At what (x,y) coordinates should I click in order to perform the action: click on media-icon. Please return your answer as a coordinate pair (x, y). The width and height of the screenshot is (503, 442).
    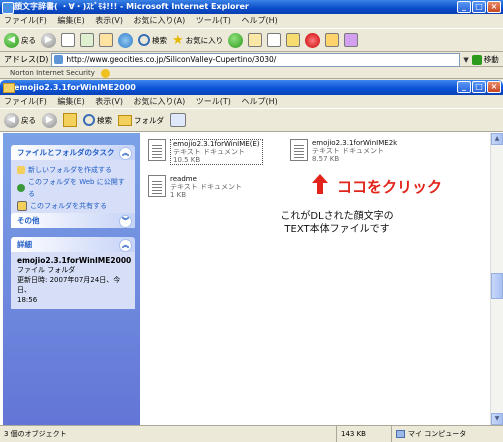
    Looking at the image, I should click on (236, 40).